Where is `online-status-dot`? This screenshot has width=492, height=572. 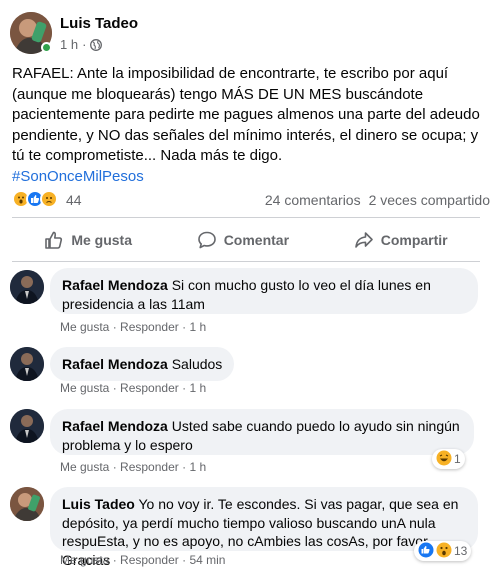 online-status-dot is located at coordinates (46, 47).